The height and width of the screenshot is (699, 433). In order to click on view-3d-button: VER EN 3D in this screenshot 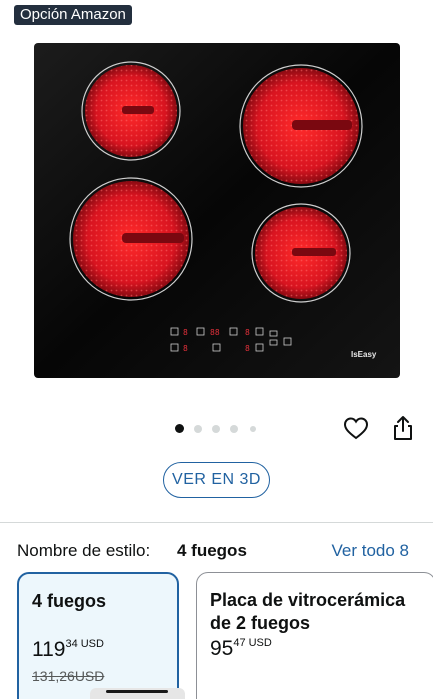, I will do `click(216, 480)`.